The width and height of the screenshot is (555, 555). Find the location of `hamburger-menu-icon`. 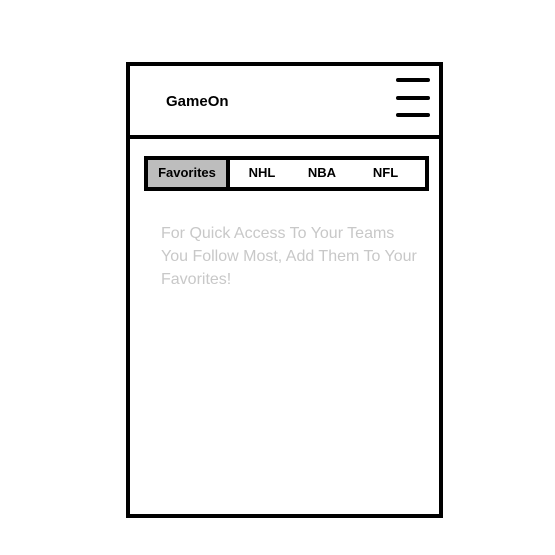

hamburger-menu-icon is located at coordinates (413, 96).